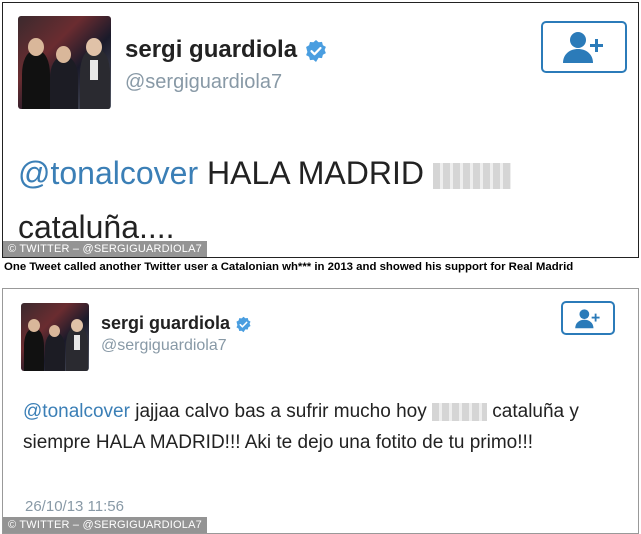 The image size is (641, 534). Describe the element at coordinates (280, 411) in the screenshot. I see `tweet-text-part: jajjaa calvo bas a sufrir mucho hoy` at that location.